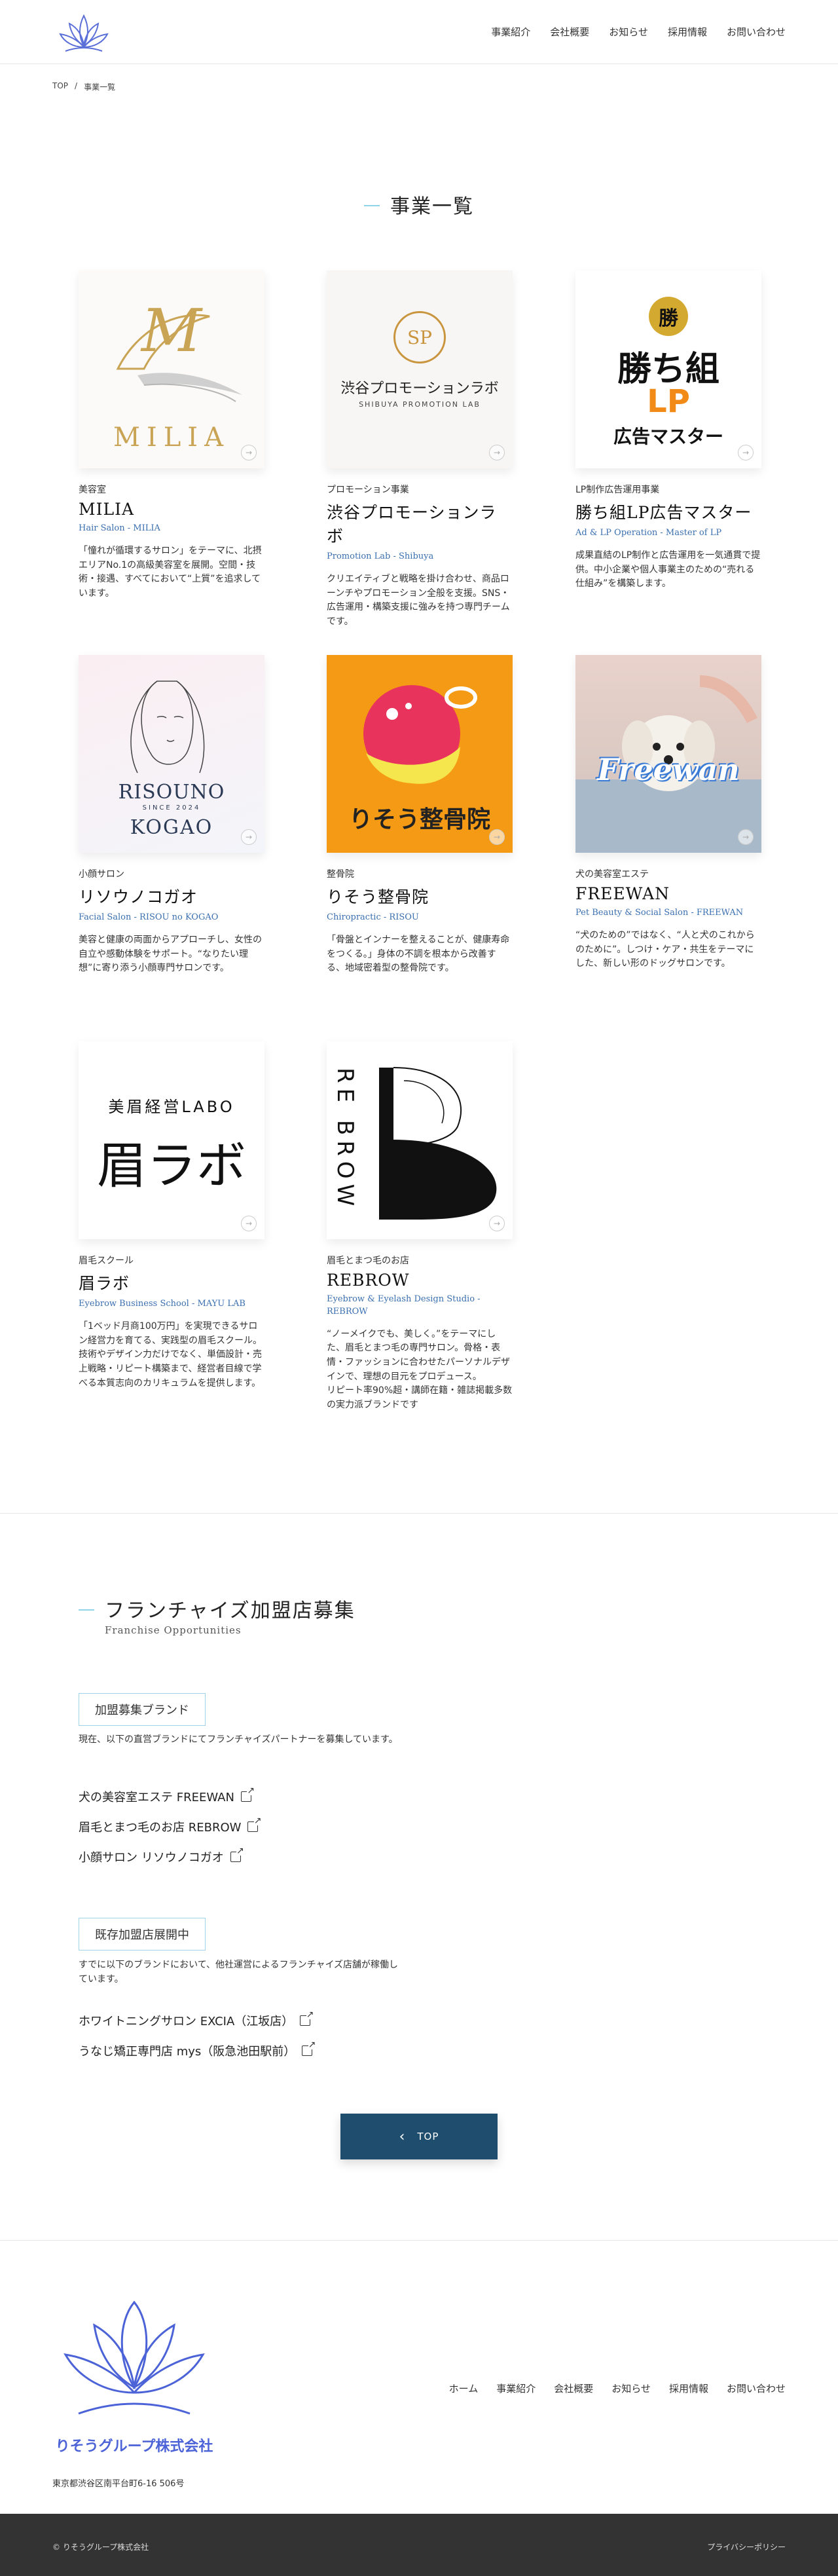 Image resolution: width=838 pixels, height=2576 pixels. I want to click on footer-nav-business: 事業紹介, so click(516, 2388).